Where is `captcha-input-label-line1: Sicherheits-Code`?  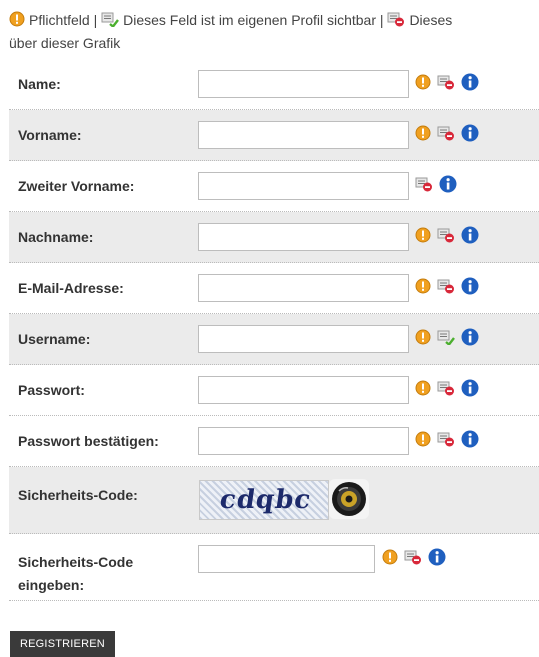 captcha-input-label-line1: Sicherheits-Code is located at coordinates (76, 562).